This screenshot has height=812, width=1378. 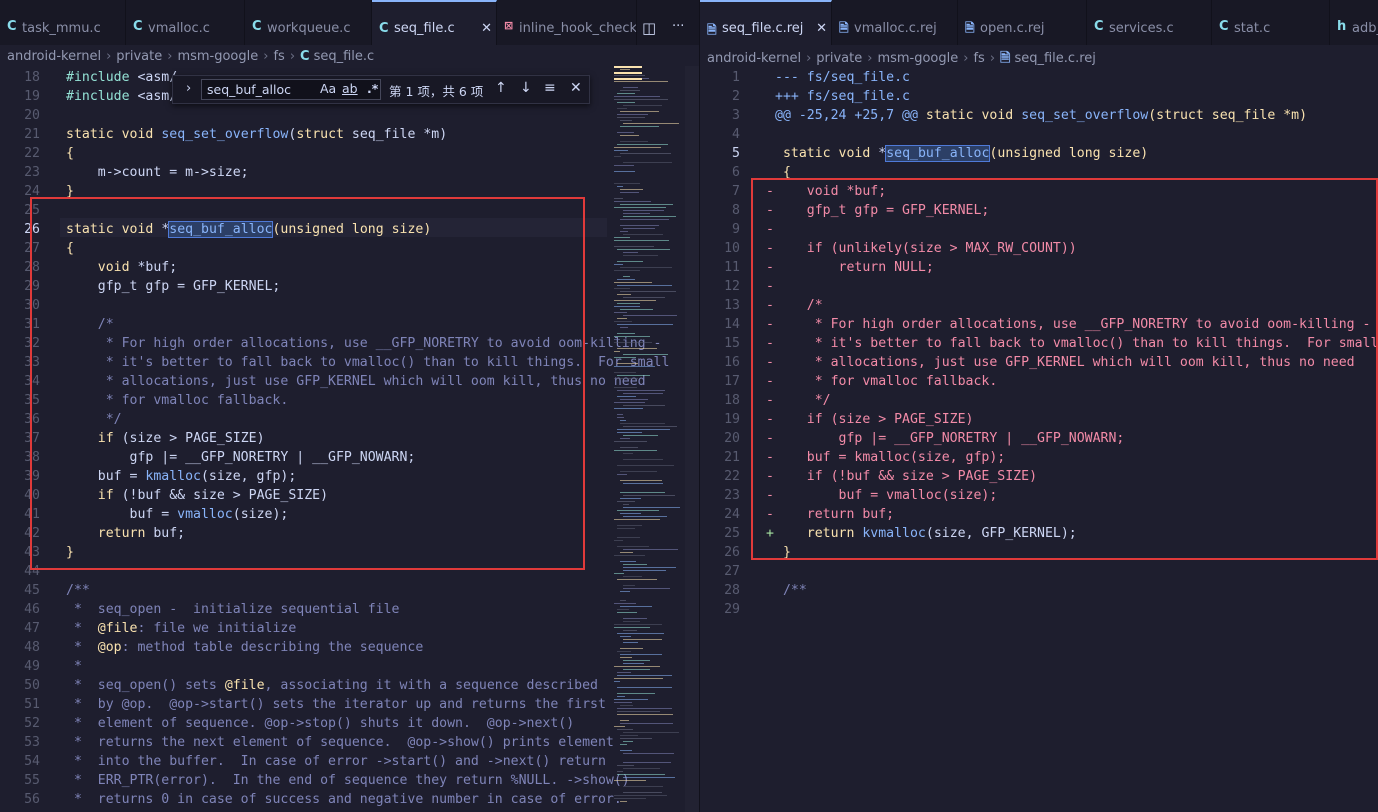 I want to click on toggle-replace-chevron-icon: ›, so click(x=188, y=88).